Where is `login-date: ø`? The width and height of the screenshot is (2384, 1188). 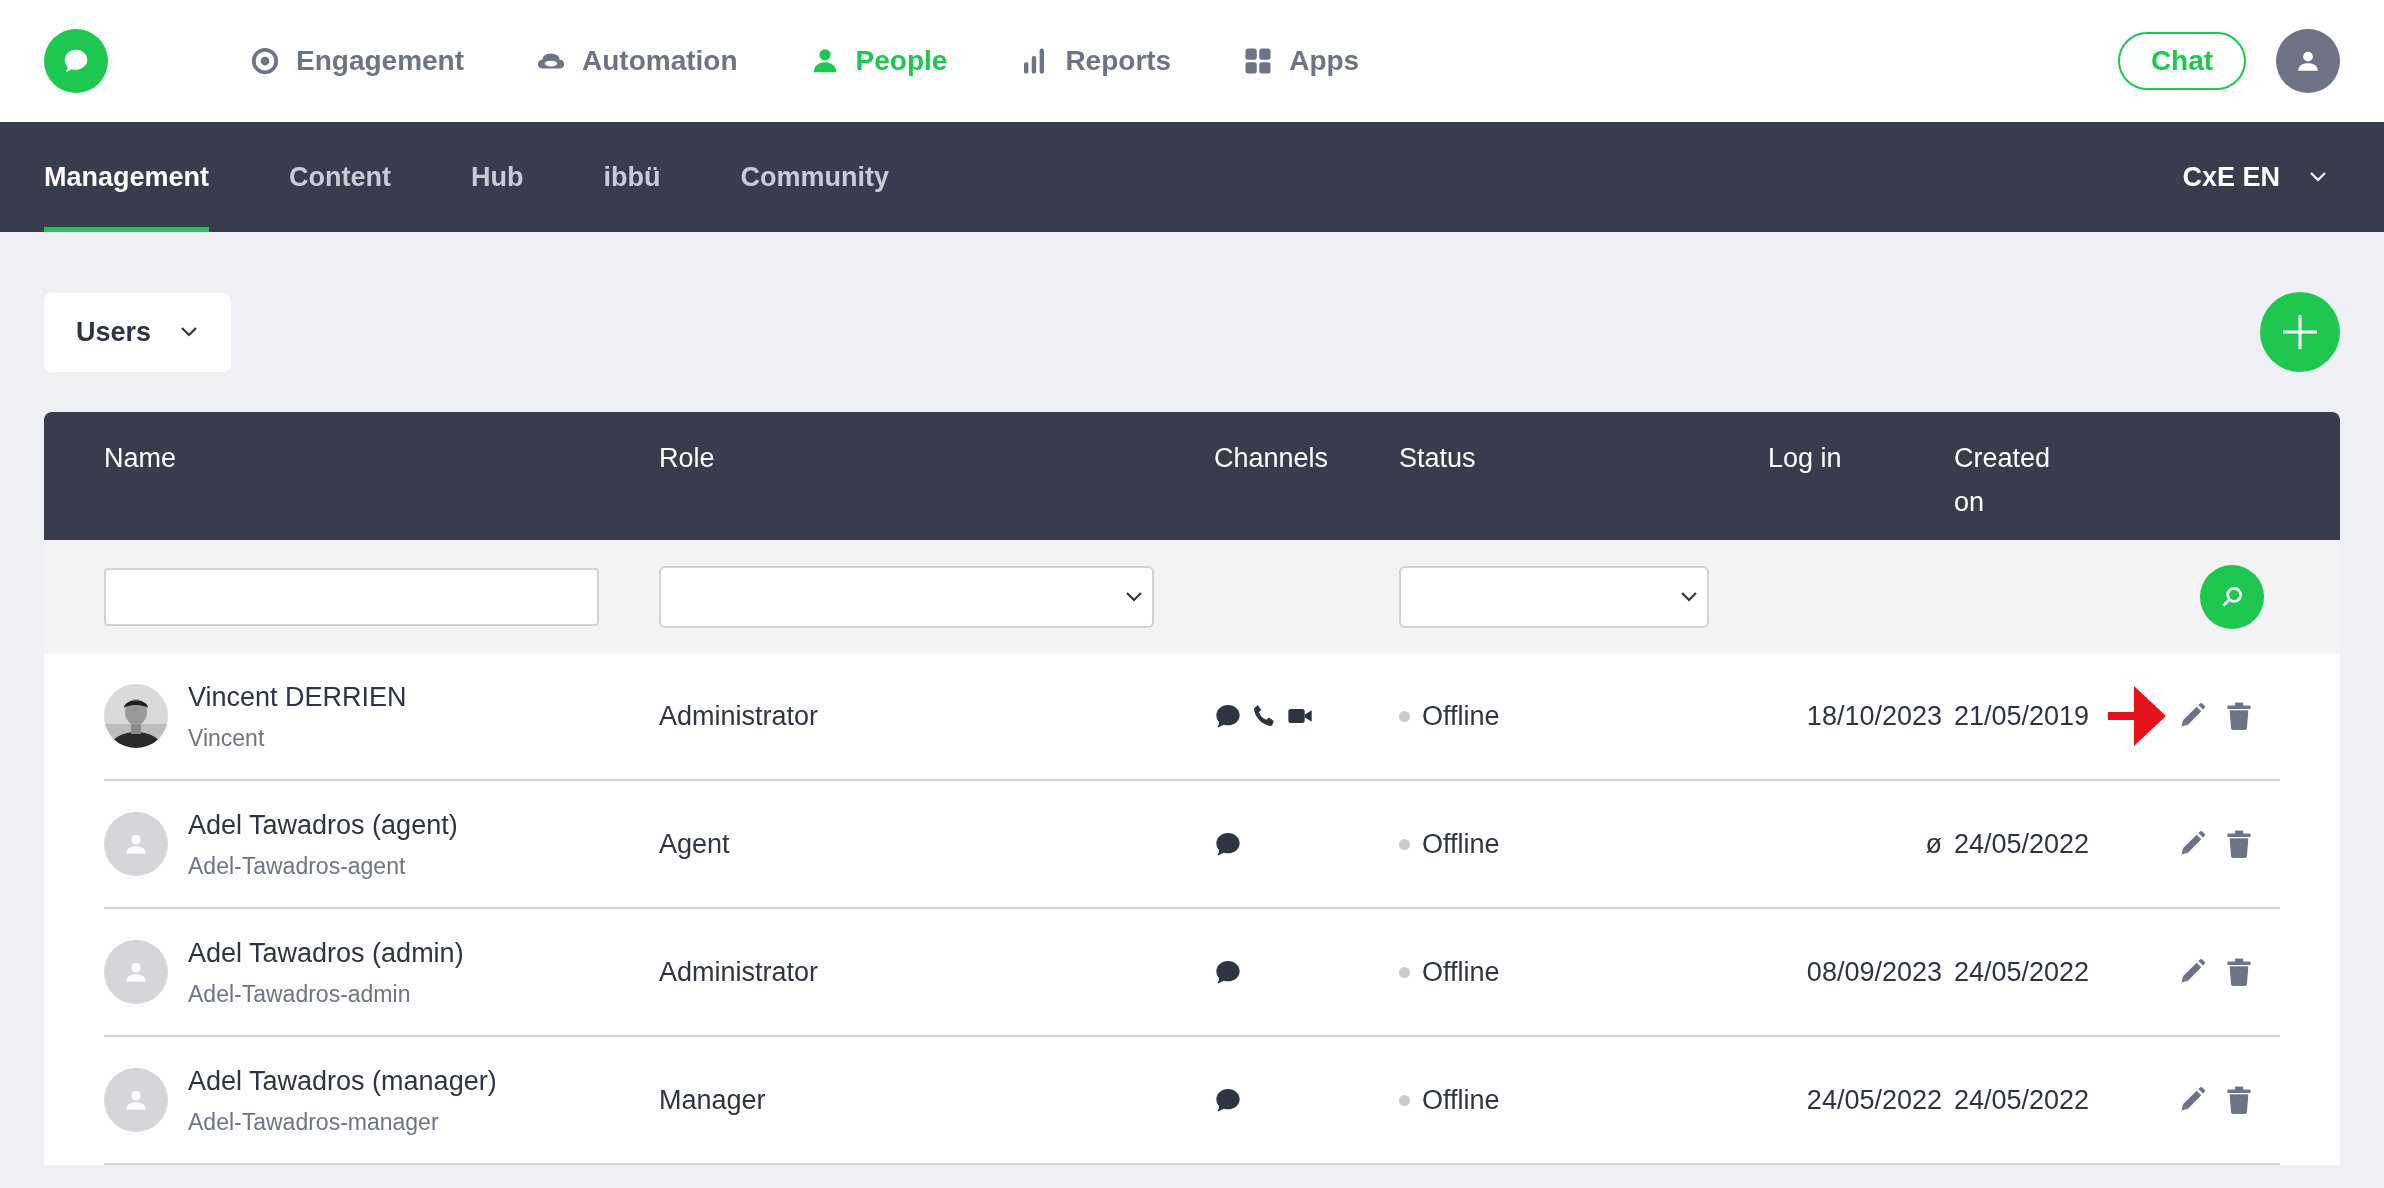
login-date: ø is located at coordinates (1933, 844).